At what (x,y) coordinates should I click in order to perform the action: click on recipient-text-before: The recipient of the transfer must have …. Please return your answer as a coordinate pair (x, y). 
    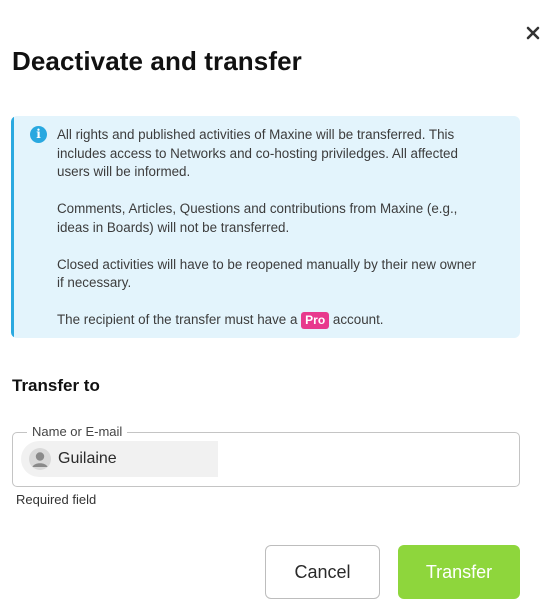
    Looking at the image, I should click on (177, 319).